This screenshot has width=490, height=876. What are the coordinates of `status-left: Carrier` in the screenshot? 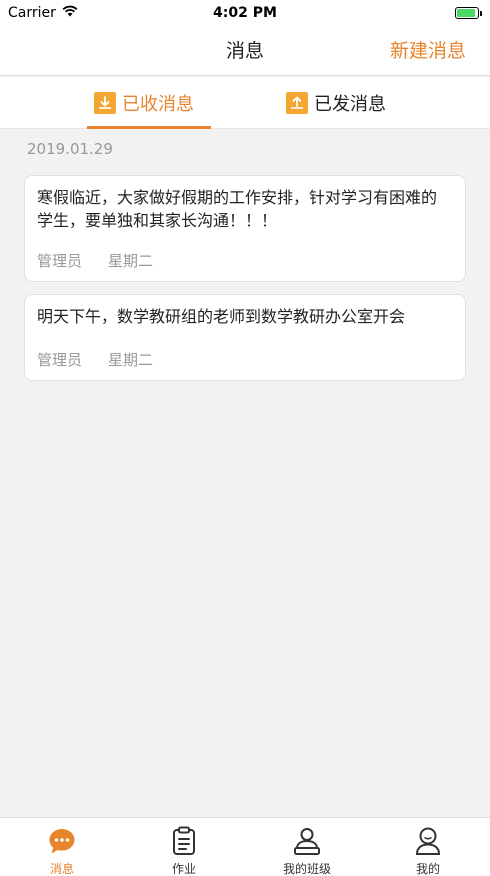 It's located at (43, 13).